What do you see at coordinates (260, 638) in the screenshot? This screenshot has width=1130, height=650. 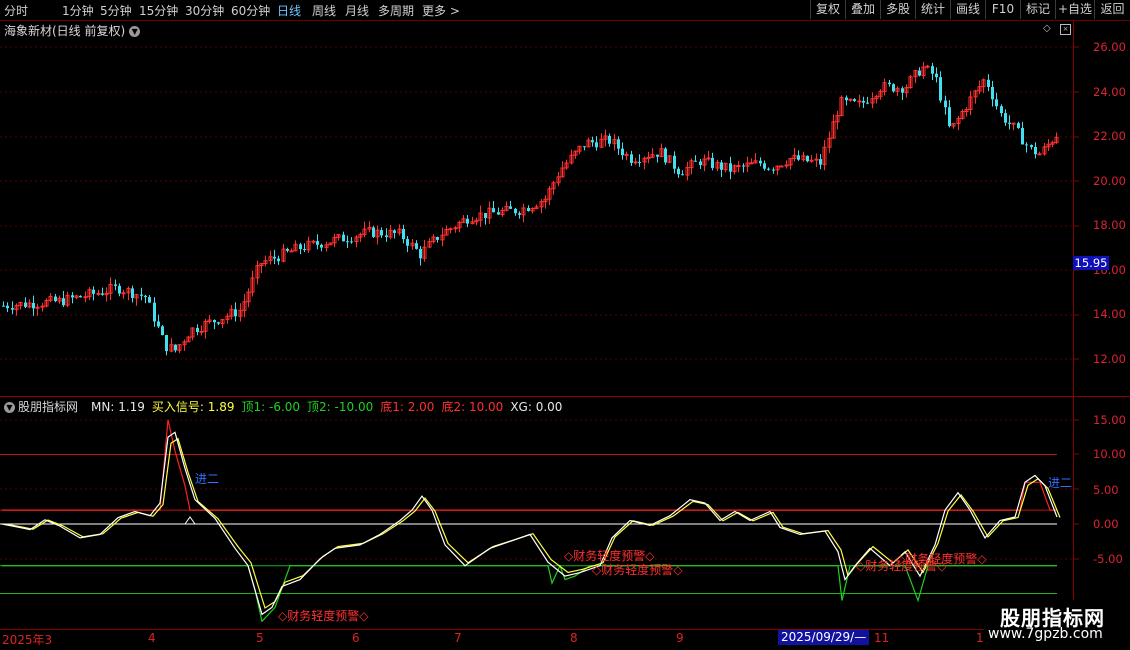 I see `date-tick: 5` at bounding box center [260, 638].